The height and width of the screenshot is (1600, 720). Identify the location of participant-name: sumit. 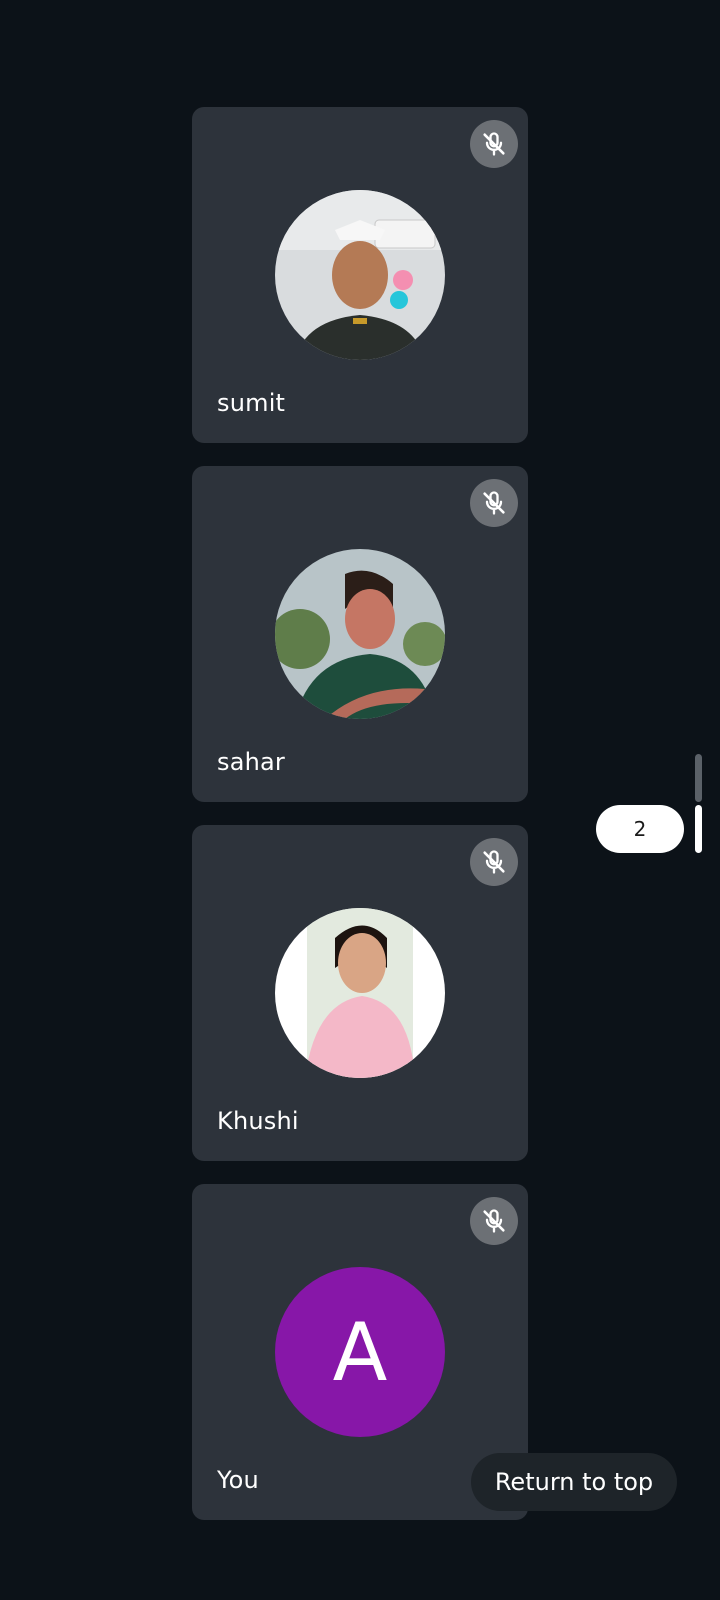
(251, 403).